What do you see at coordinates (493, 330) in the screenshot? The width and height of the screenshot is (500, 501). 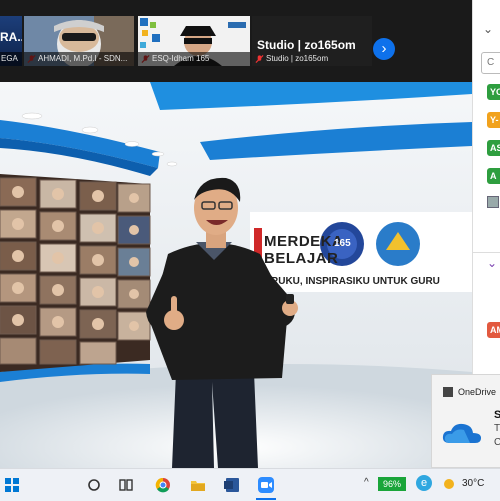 I see `participant-chip-red: AM` at bounding box center [493, 330].